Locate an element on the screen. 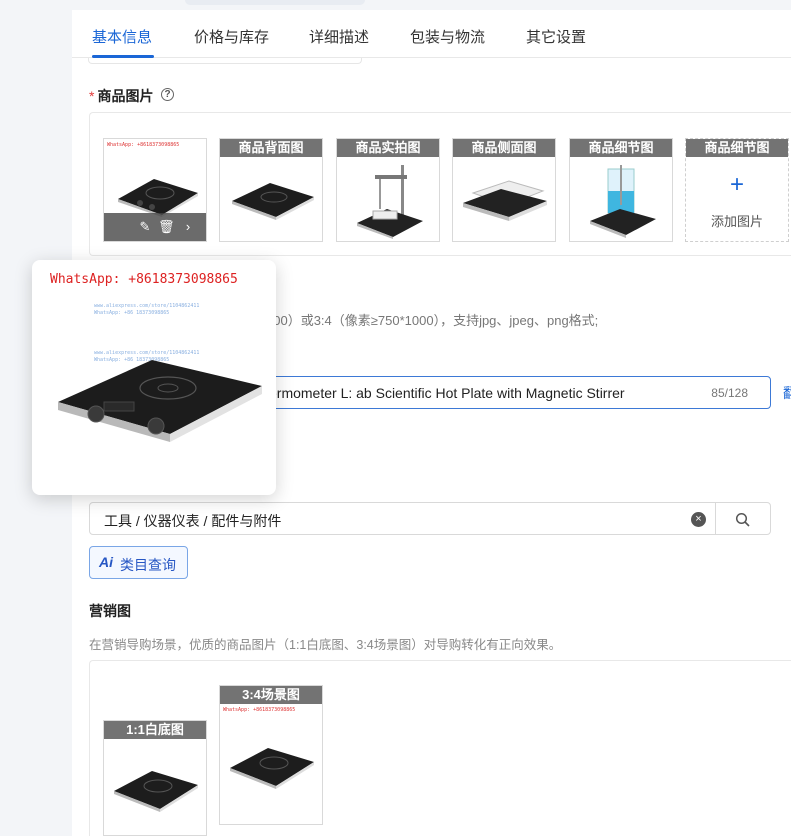 This screenshot has height=836, width=791. add-image-text: 添加图片 is located at coordinates (736, 221).